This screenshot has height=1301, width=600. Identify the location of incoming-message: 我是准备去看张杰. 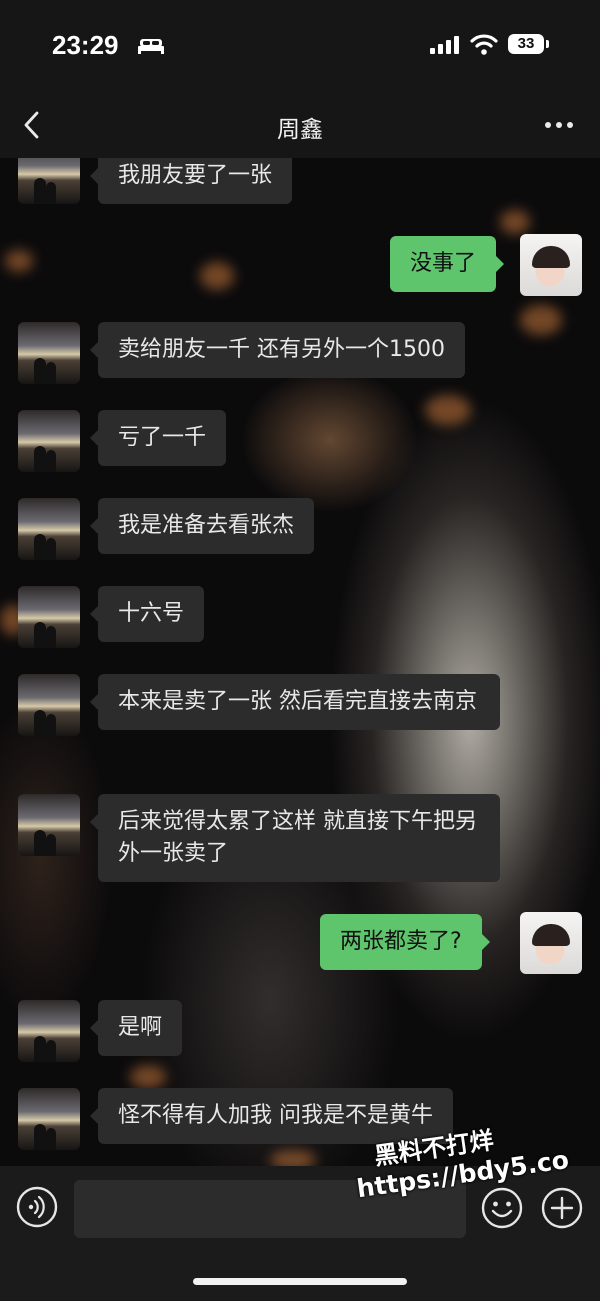
(202, 526).